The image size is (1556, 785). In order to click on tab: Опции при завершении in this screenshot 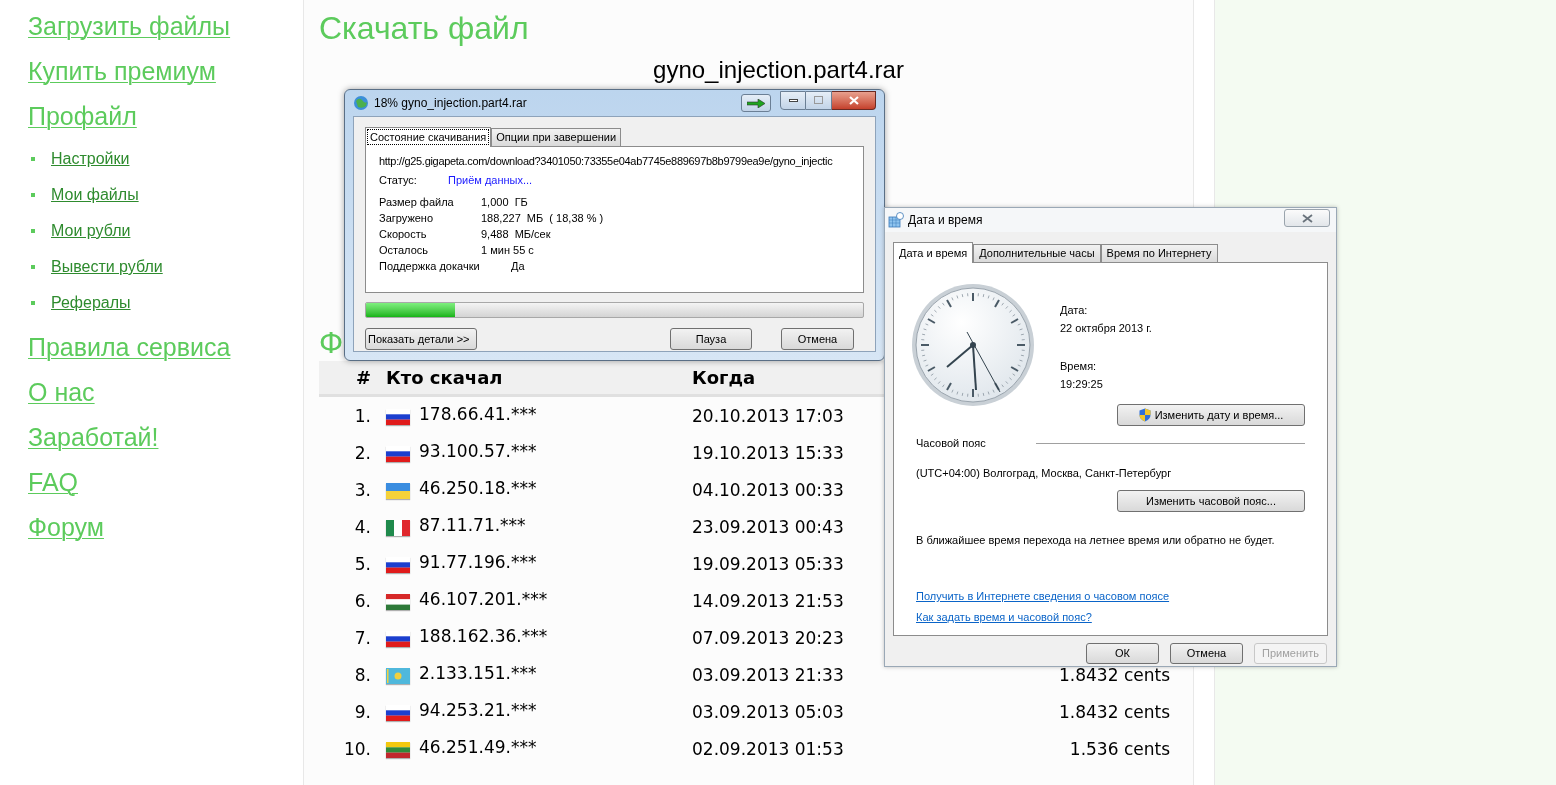, I will do `click(556, 137)`.